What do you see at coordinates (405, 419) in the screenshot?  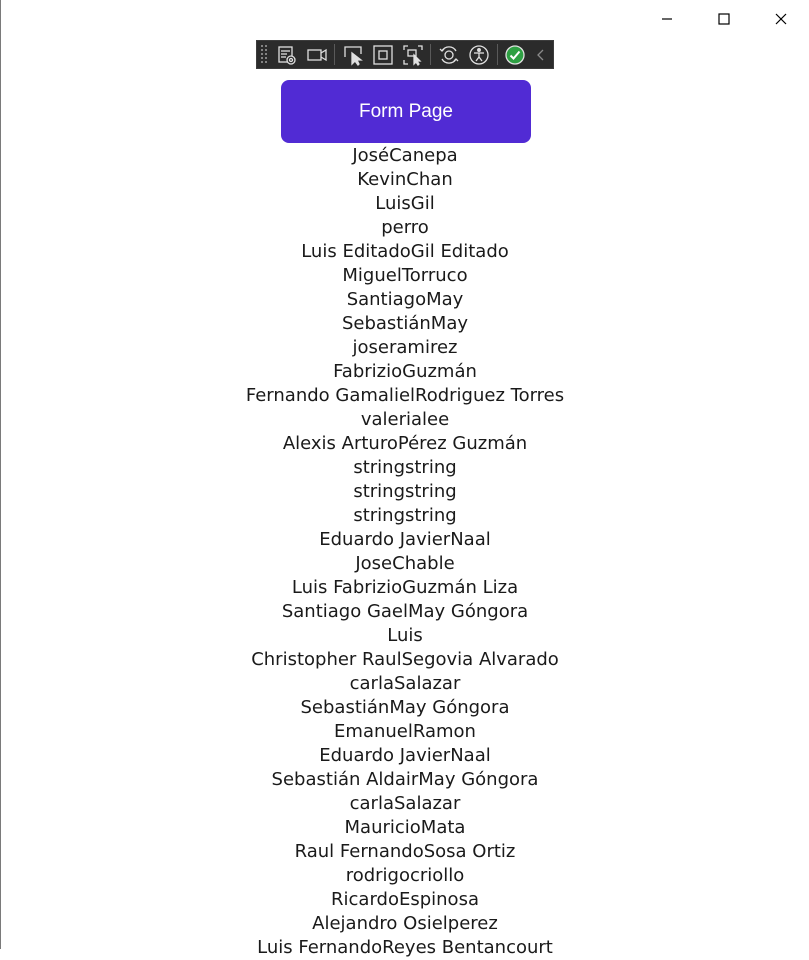 I see `list-item: valerialee` at bounding box center [405, 419].